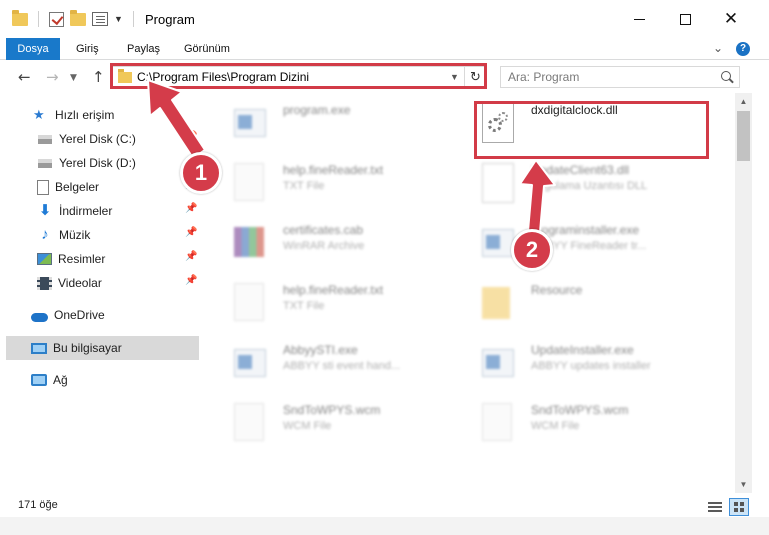 Image resolution: width=769 pixels, height=535 pixels. What do you see at coordinates (384, 49) in the screenshot?
I see `ribbon-tabs: Dosya Giriş Paylaş Görünüm ⌄ ?` at bounding box center [384, 49].